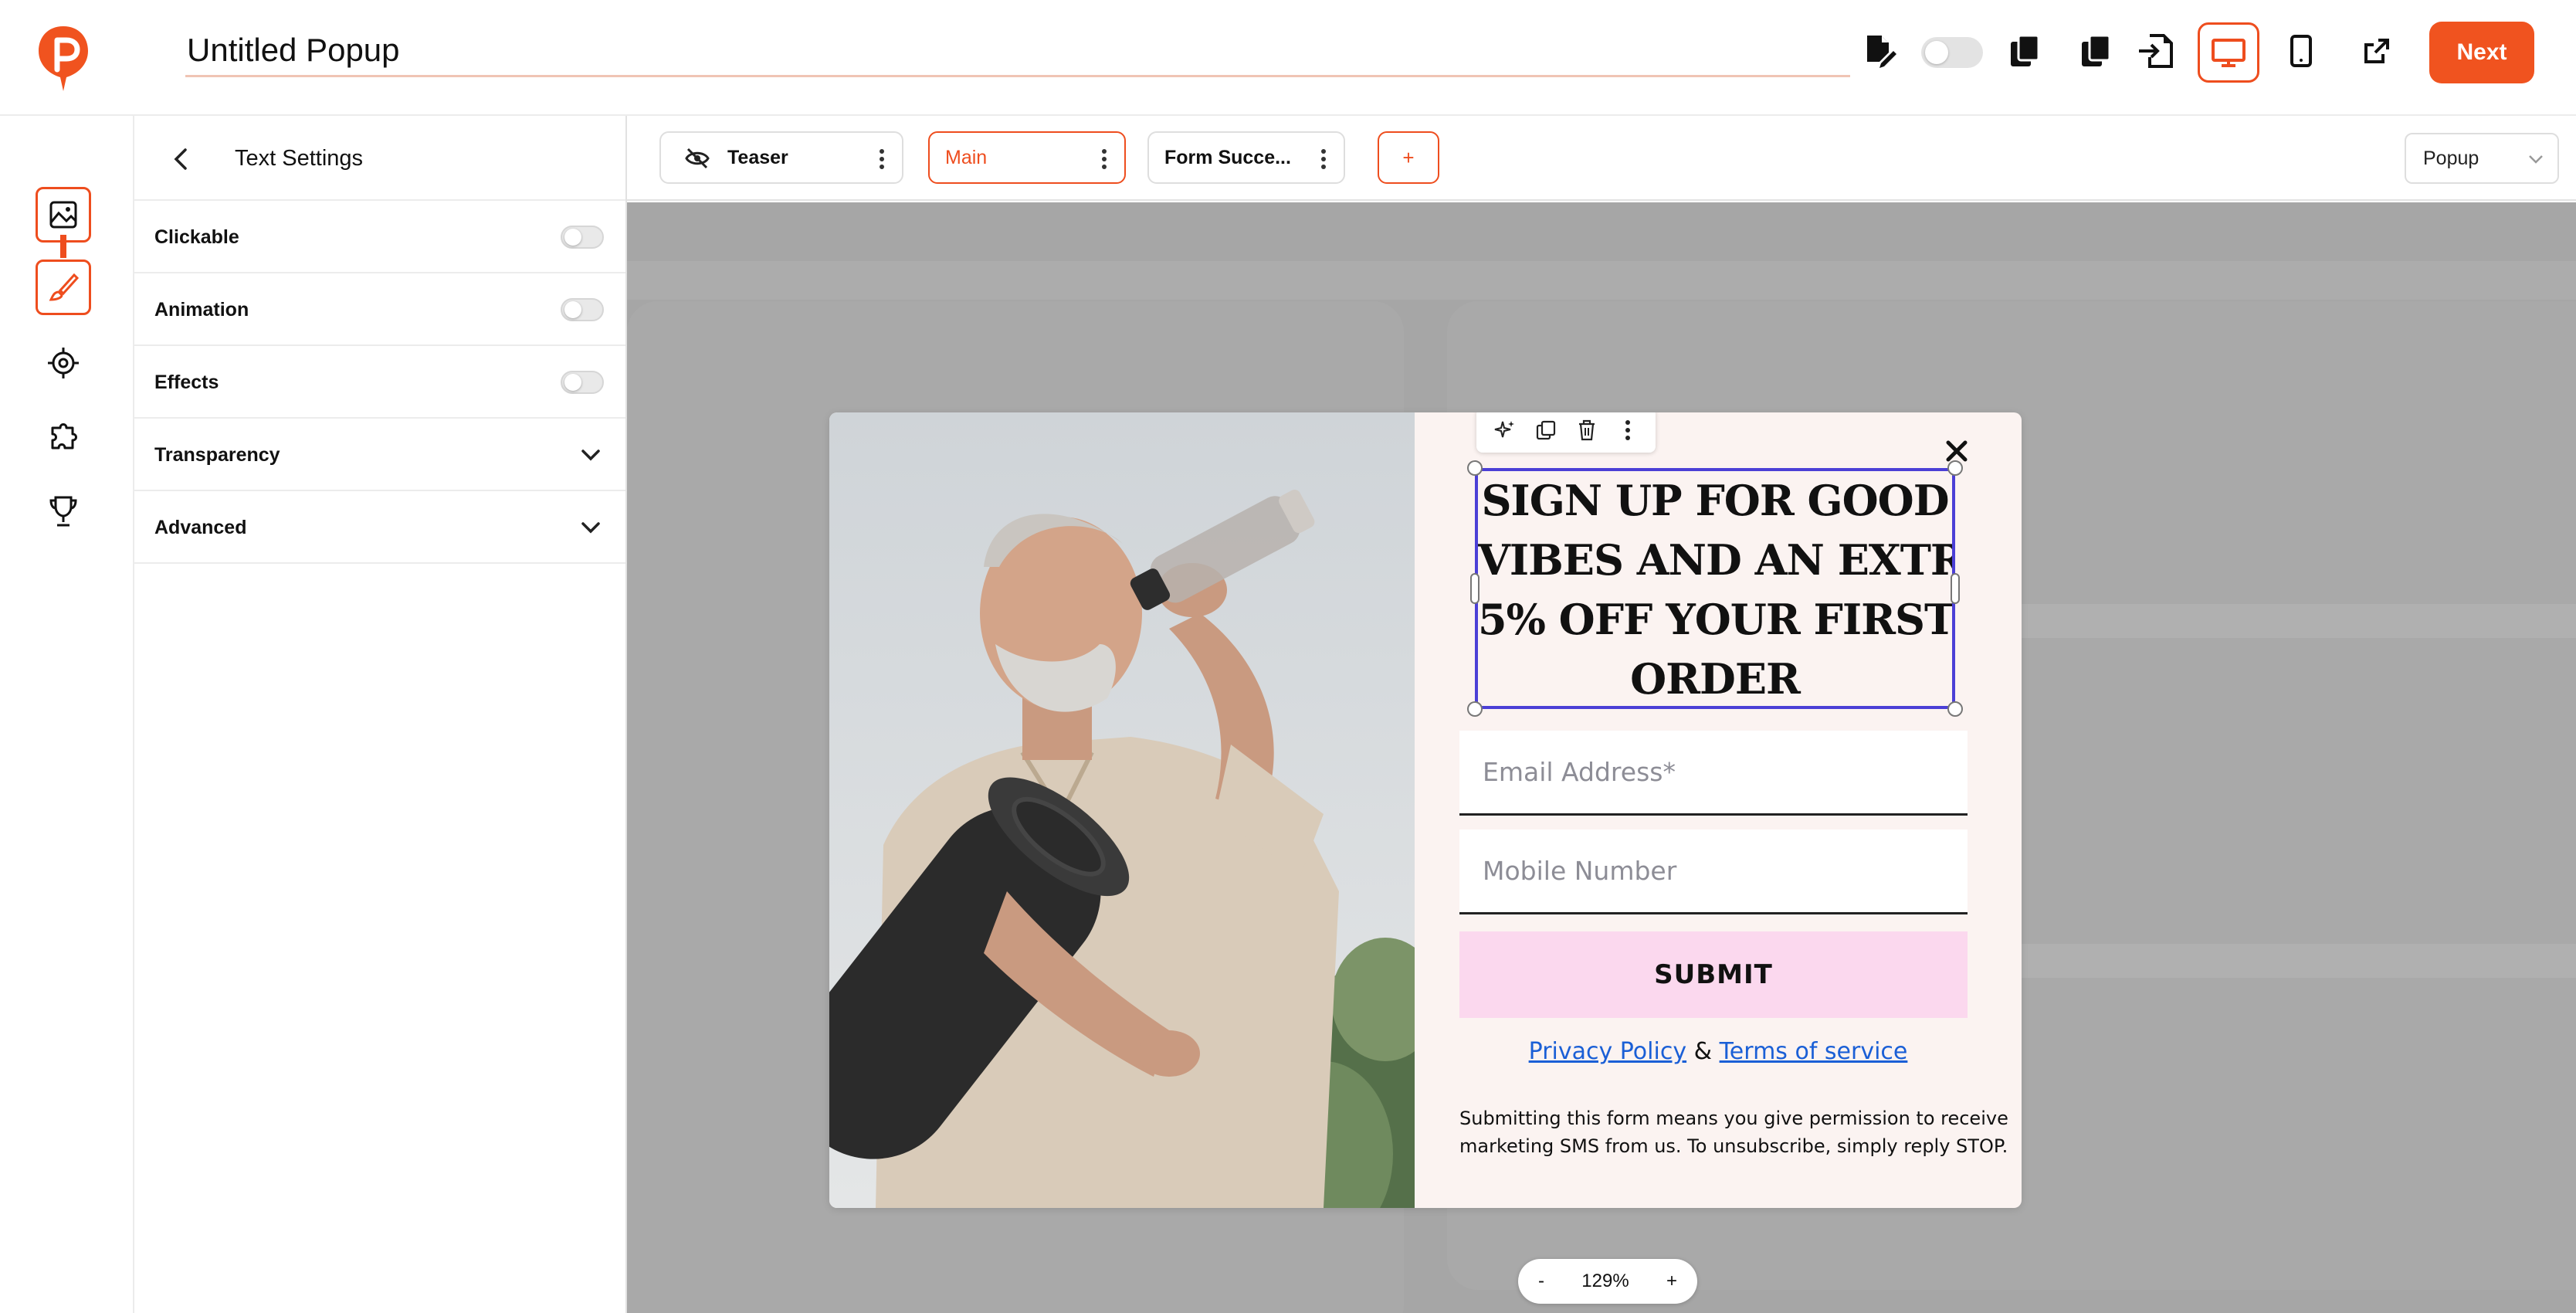  I want to click on trophy-icon, so click(63, 511).